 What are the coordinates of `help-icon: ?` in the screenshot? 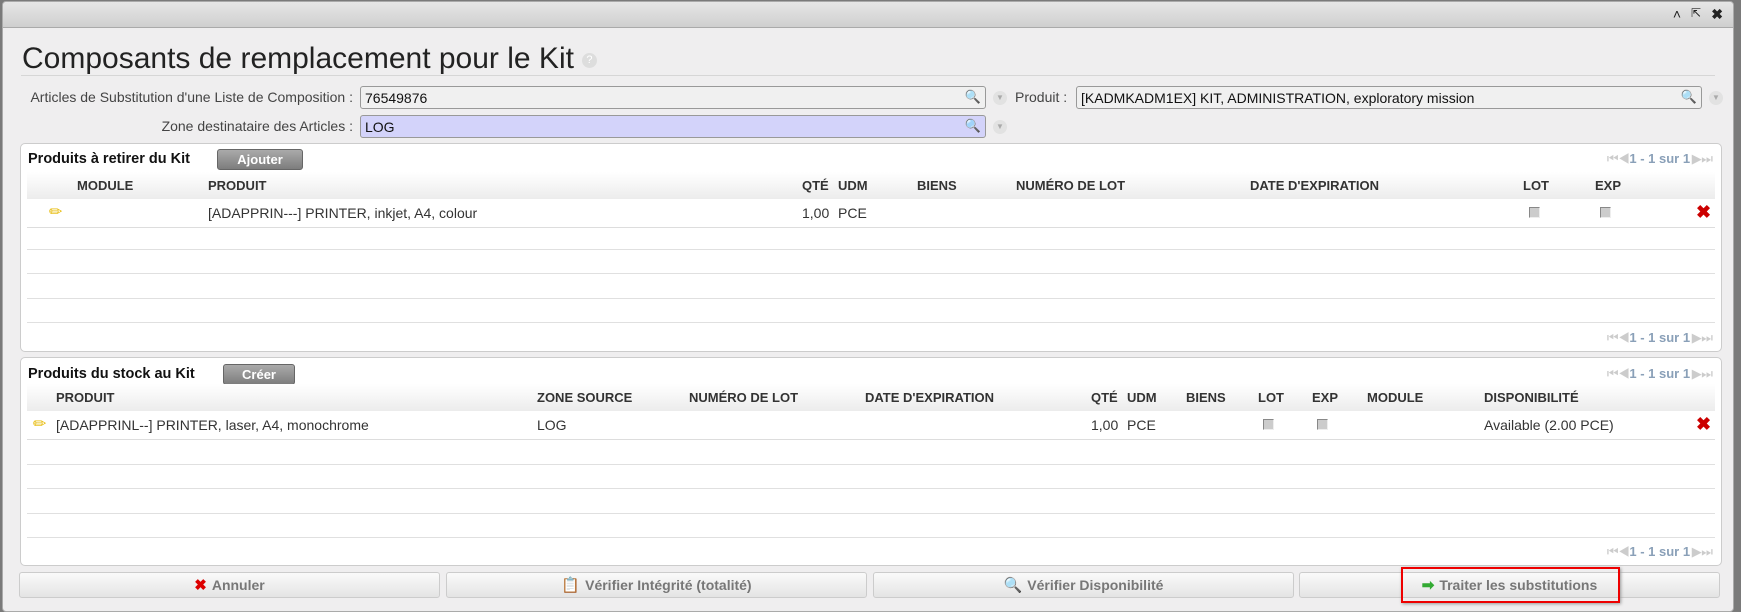 It's located at (589, 60).